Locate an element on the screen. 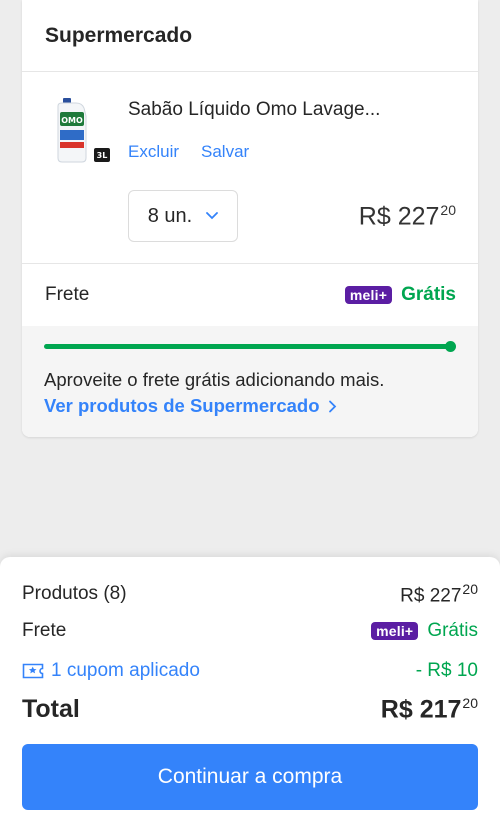 This screenshot has height=831, width=500. total-integer: R$ 217 is located at coordinates (421, 709).